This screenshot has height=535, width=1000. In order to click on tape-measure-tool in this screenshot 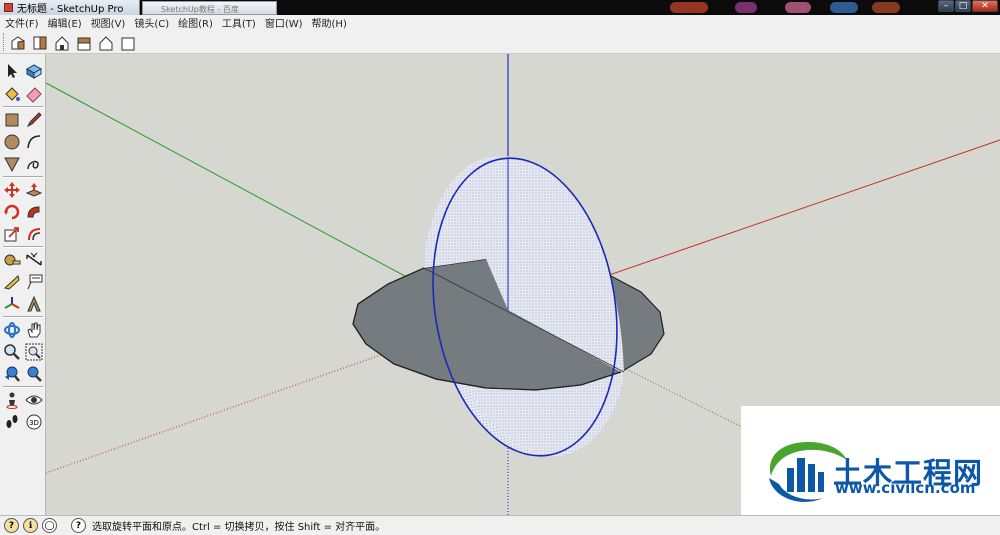, I will do `click(11, 259)`.